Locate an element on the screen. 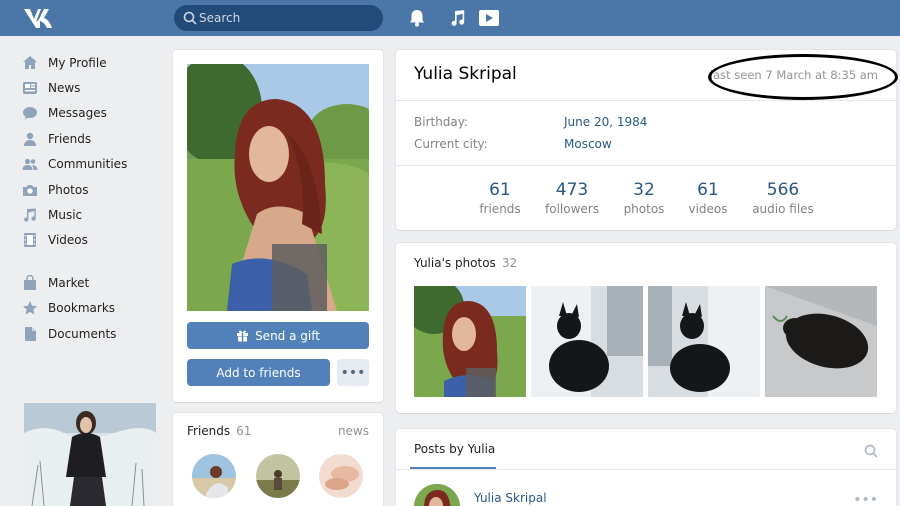 Image resolution: width=900 pixels, height=506 pixels. sidebar-item-communities: Communities is located at coordinates (92, 164).